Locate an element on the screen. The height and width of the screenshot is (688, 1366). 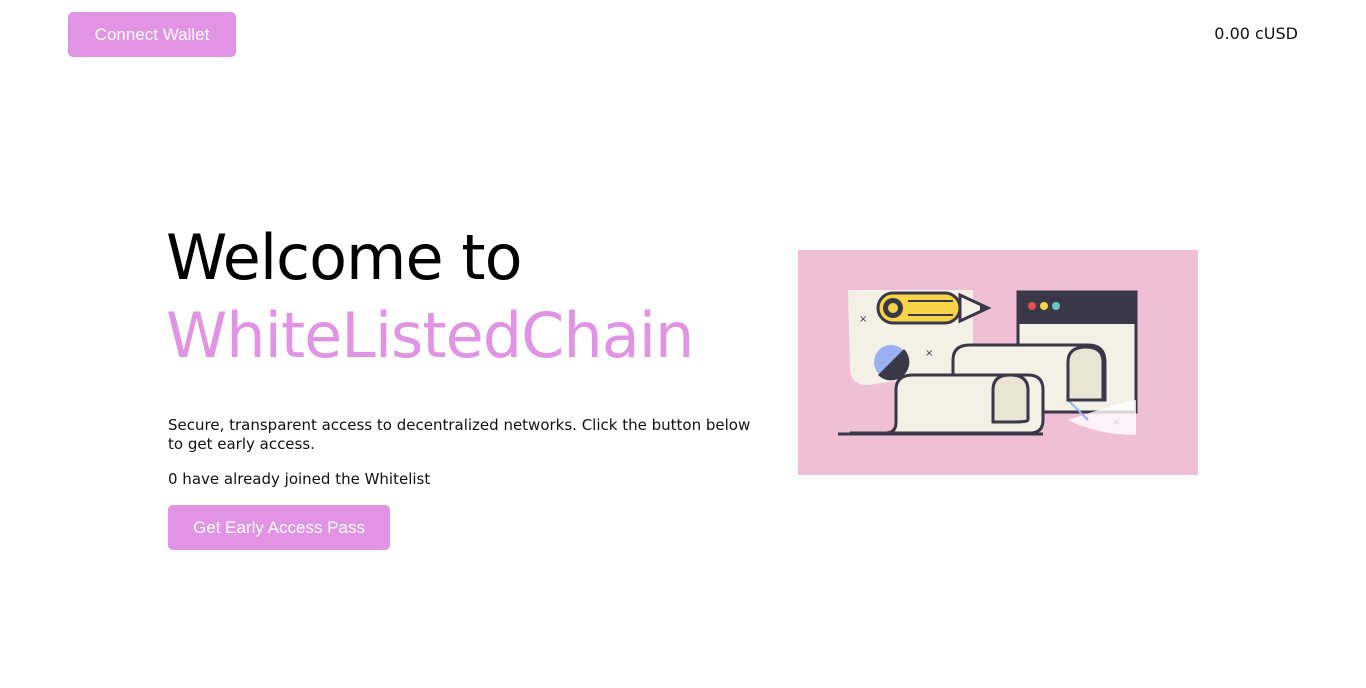
balance-display: 0.00 cUSD is located at coordinates (1256, 33).